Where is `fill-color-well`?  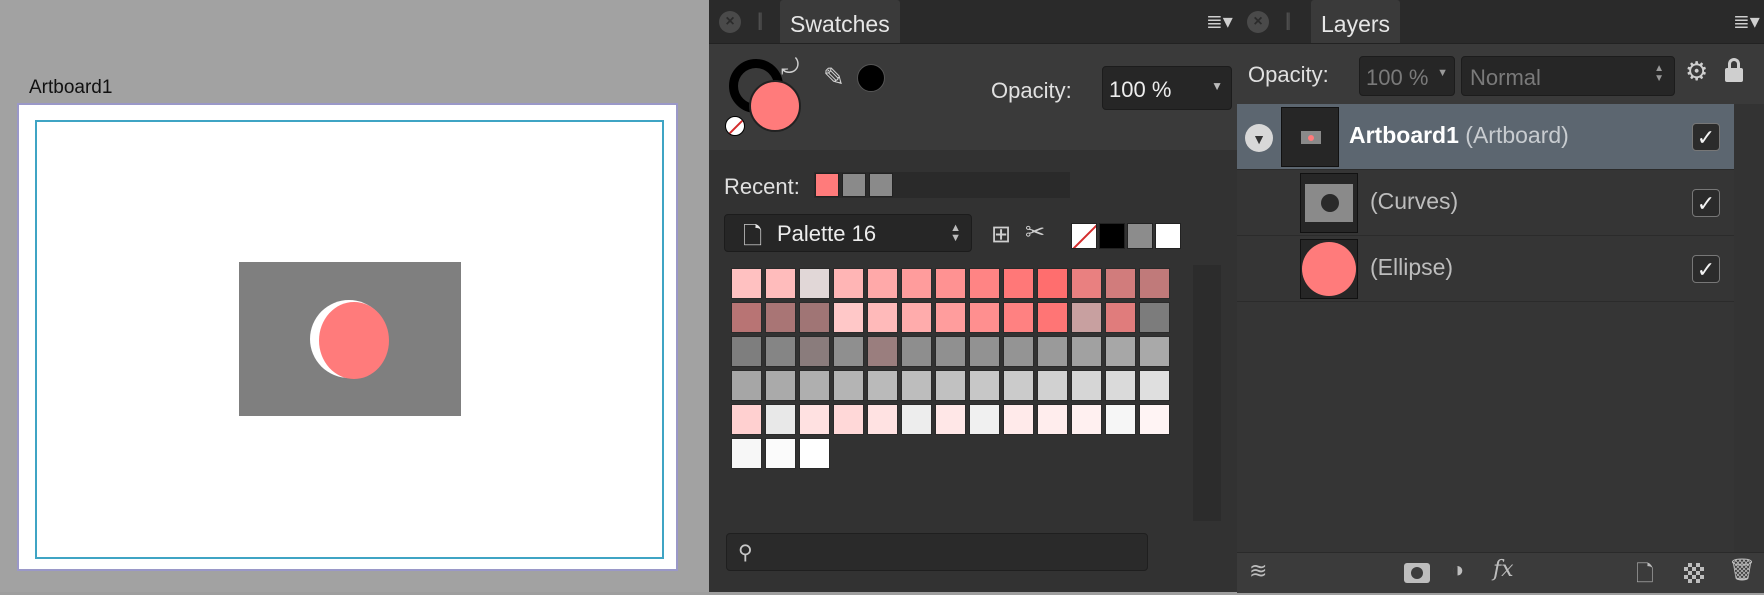
fill-color-well is located at coordinates (775, 106).